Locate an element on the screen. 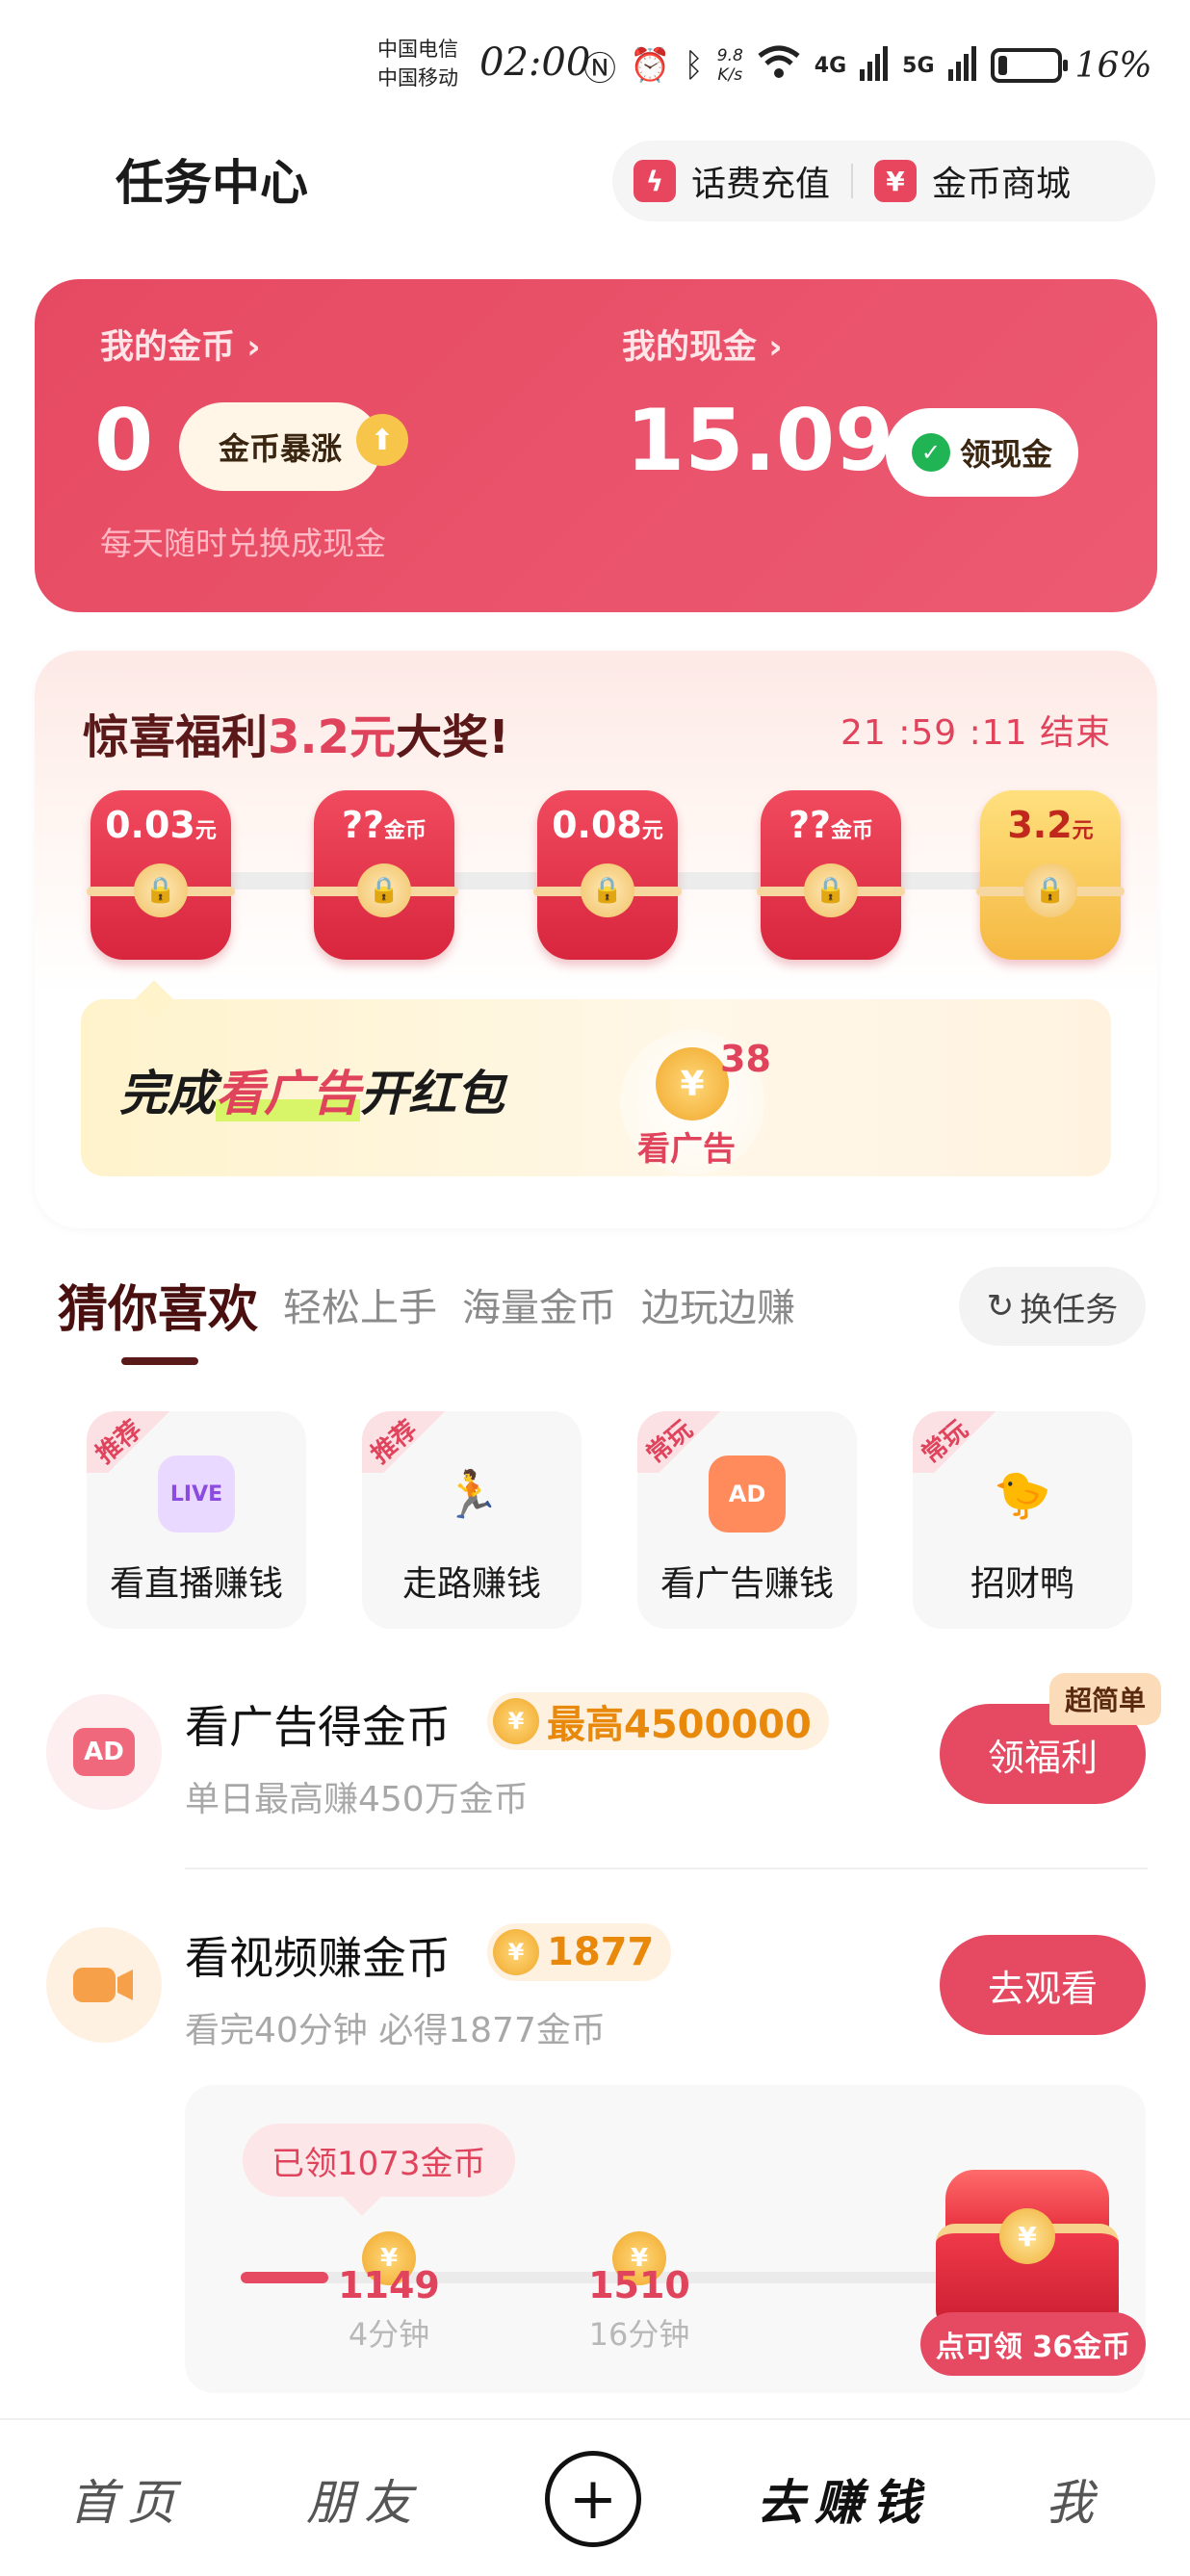 The height and width of the screenshot is (2576, 1190). welfare-title-prefix: 惊喜福利 is located at coordinates (176, 737).